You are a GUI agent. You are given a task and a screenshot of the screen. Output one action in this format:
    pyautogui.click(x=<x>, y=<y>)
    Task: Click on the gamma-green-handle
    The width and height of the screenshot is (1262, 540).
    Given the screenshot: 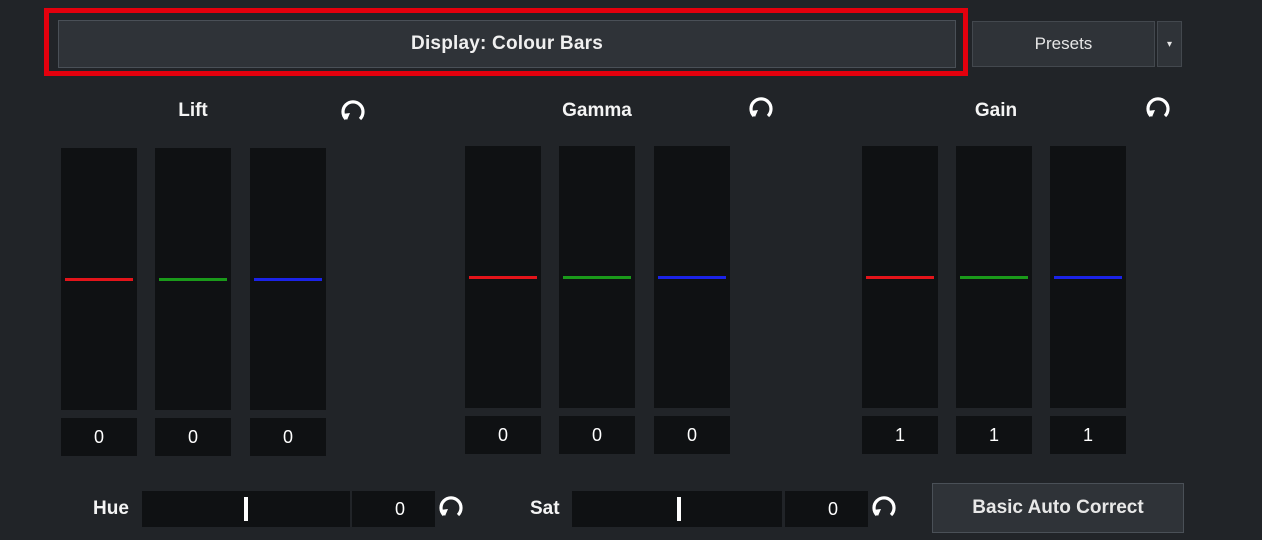 What is the action you would take?
    pyautogui.click(x=597, y=277)
    